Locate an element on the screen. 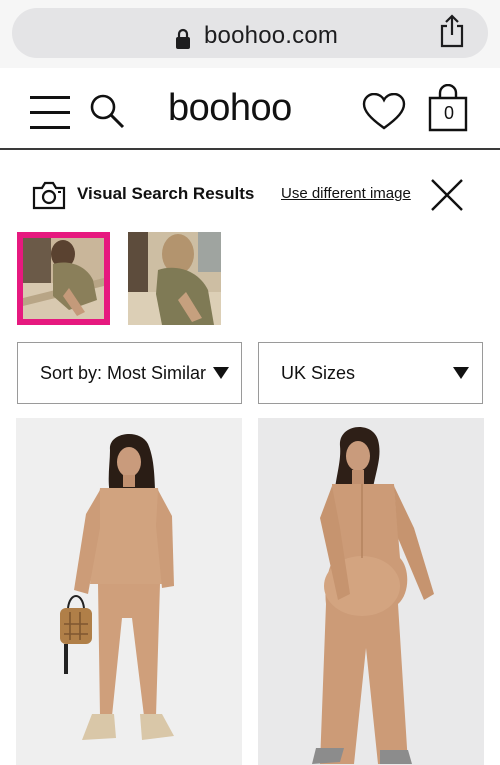 The width and height of the screenshot is (500, 765). url-field: boohoo.com is located at coordinates (250, 33).